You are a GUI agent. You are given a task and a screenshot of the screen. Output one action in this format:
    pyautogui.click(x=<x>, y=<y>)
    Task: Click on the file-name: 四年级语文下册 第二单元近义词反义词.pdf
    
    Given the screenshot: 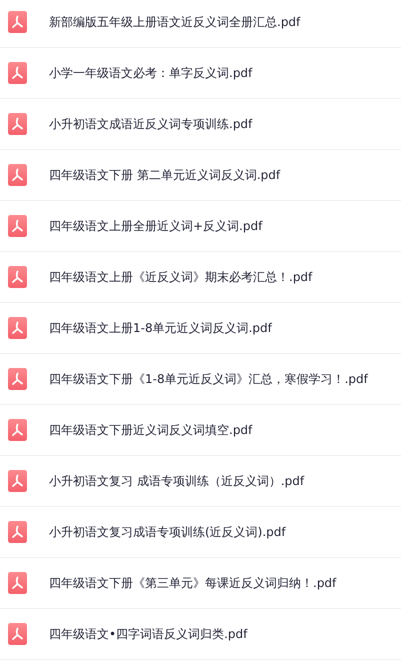 What is the action you would take?
    pyautogui.click(x=164, y=175)
    